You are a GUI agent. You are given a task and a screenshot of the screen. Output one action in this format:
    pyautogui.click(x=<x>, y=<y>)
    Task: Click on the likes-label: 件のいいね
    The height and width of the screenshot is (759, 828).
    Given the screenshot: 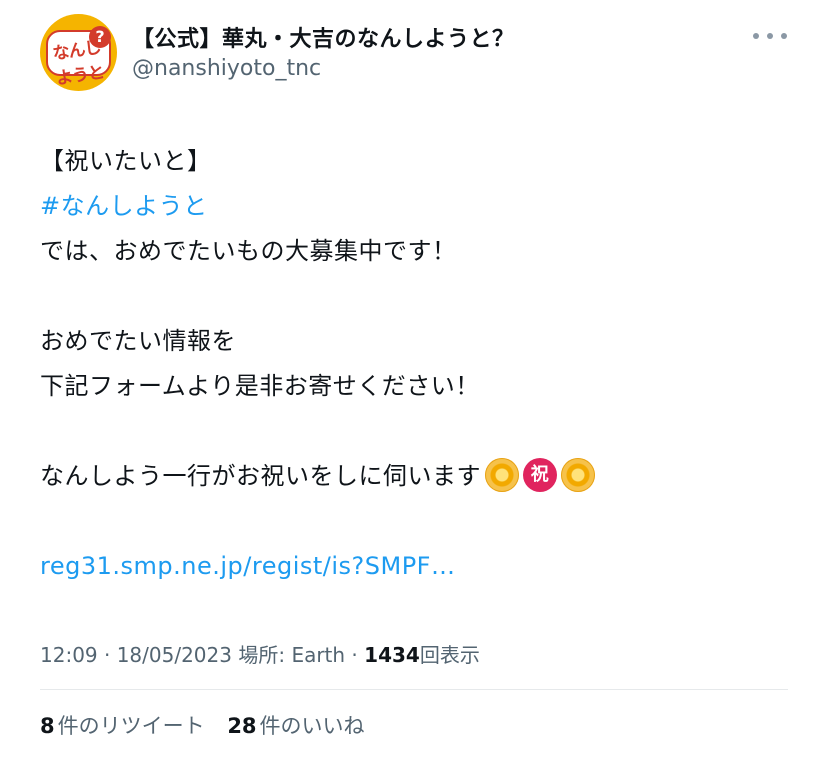 What is the action you would take?
    pyautogui.click(x=312, y=726)
    